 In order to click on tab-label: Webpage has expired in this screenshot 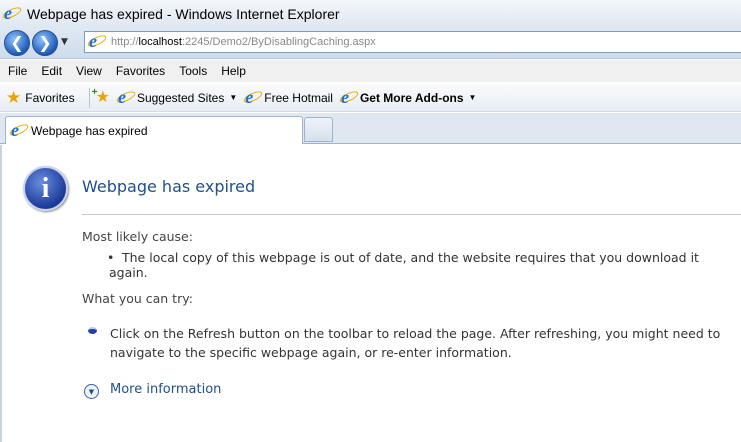, I will do `click(89, 130)`.